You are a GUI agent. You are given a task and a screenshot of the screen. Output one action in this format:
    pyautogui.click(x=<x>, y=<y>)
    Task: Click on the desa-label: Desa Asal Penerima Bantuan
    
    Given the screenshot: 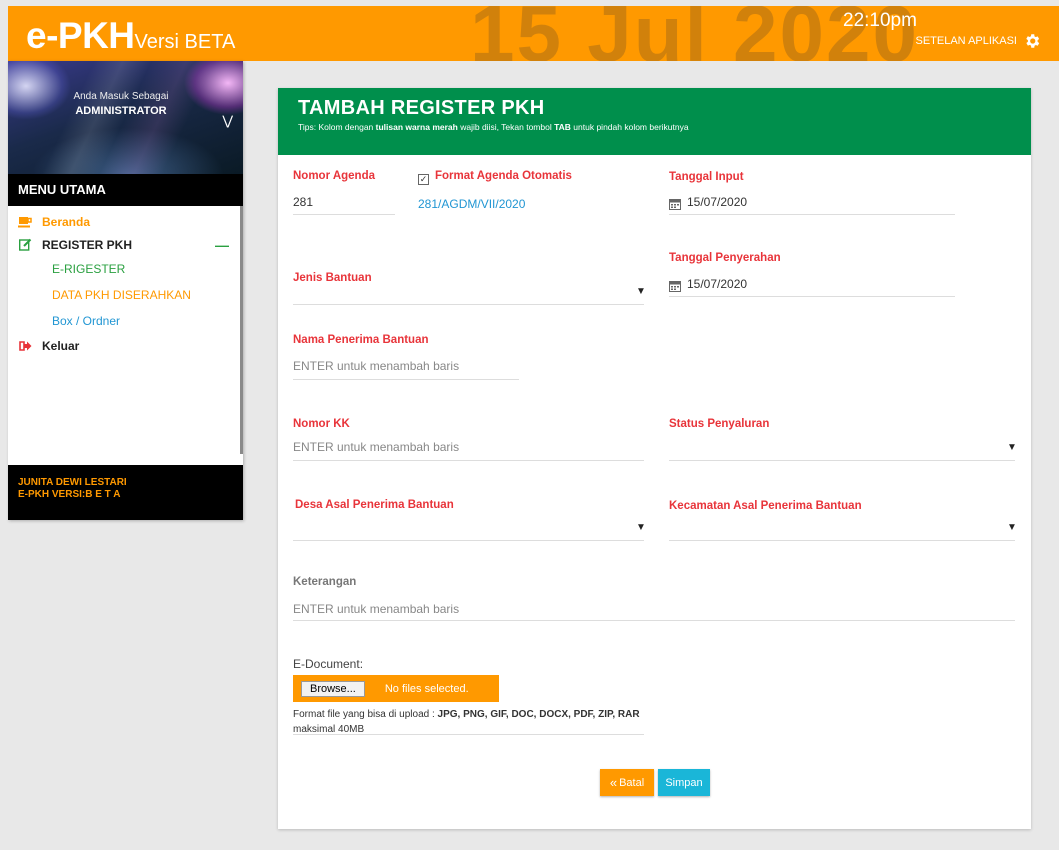 What is the action you would take?
    pyautogui.click(x=374, y=505)
    